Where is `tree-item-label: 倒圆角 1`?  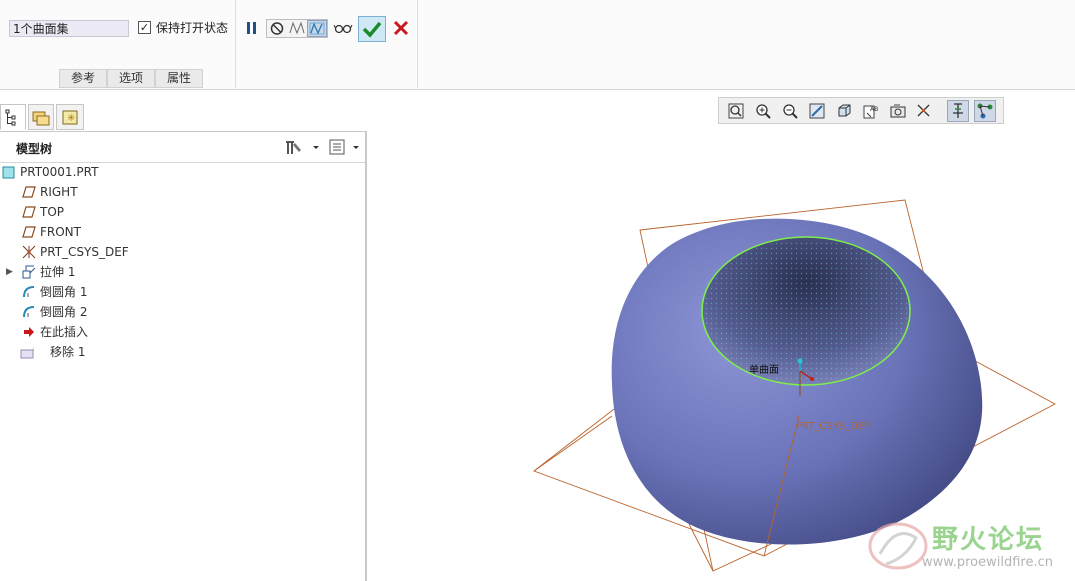 tree-item-label: 倒圆角 1 is located at coordinates (64, 292).